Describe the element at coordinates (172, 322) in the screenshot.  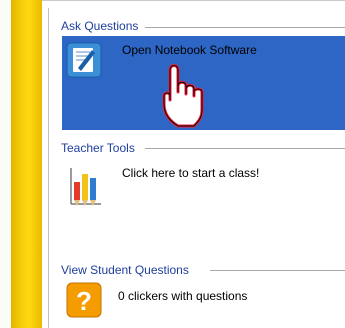
I see `bottom-edge-artifact` at that location.